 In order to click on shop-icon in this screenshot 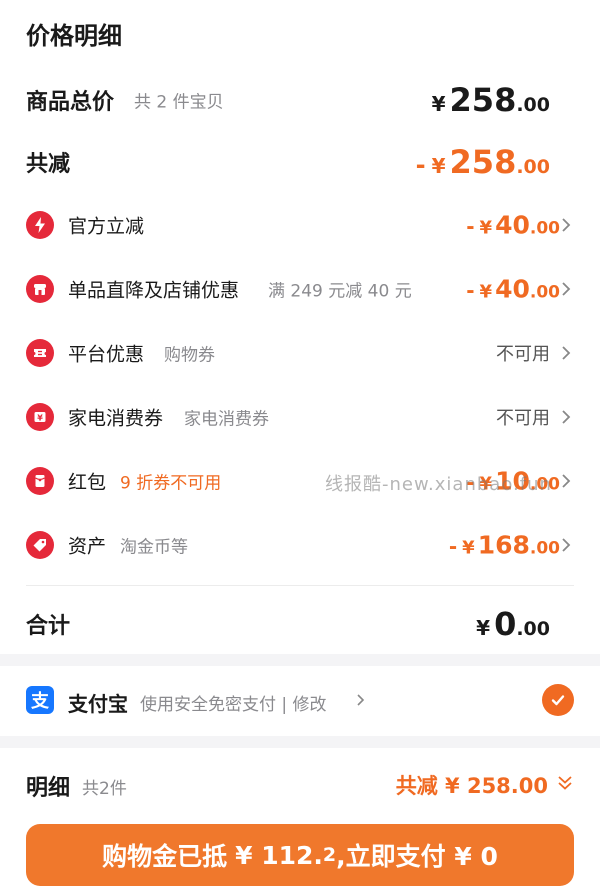, I will do `click(40, 289)`.